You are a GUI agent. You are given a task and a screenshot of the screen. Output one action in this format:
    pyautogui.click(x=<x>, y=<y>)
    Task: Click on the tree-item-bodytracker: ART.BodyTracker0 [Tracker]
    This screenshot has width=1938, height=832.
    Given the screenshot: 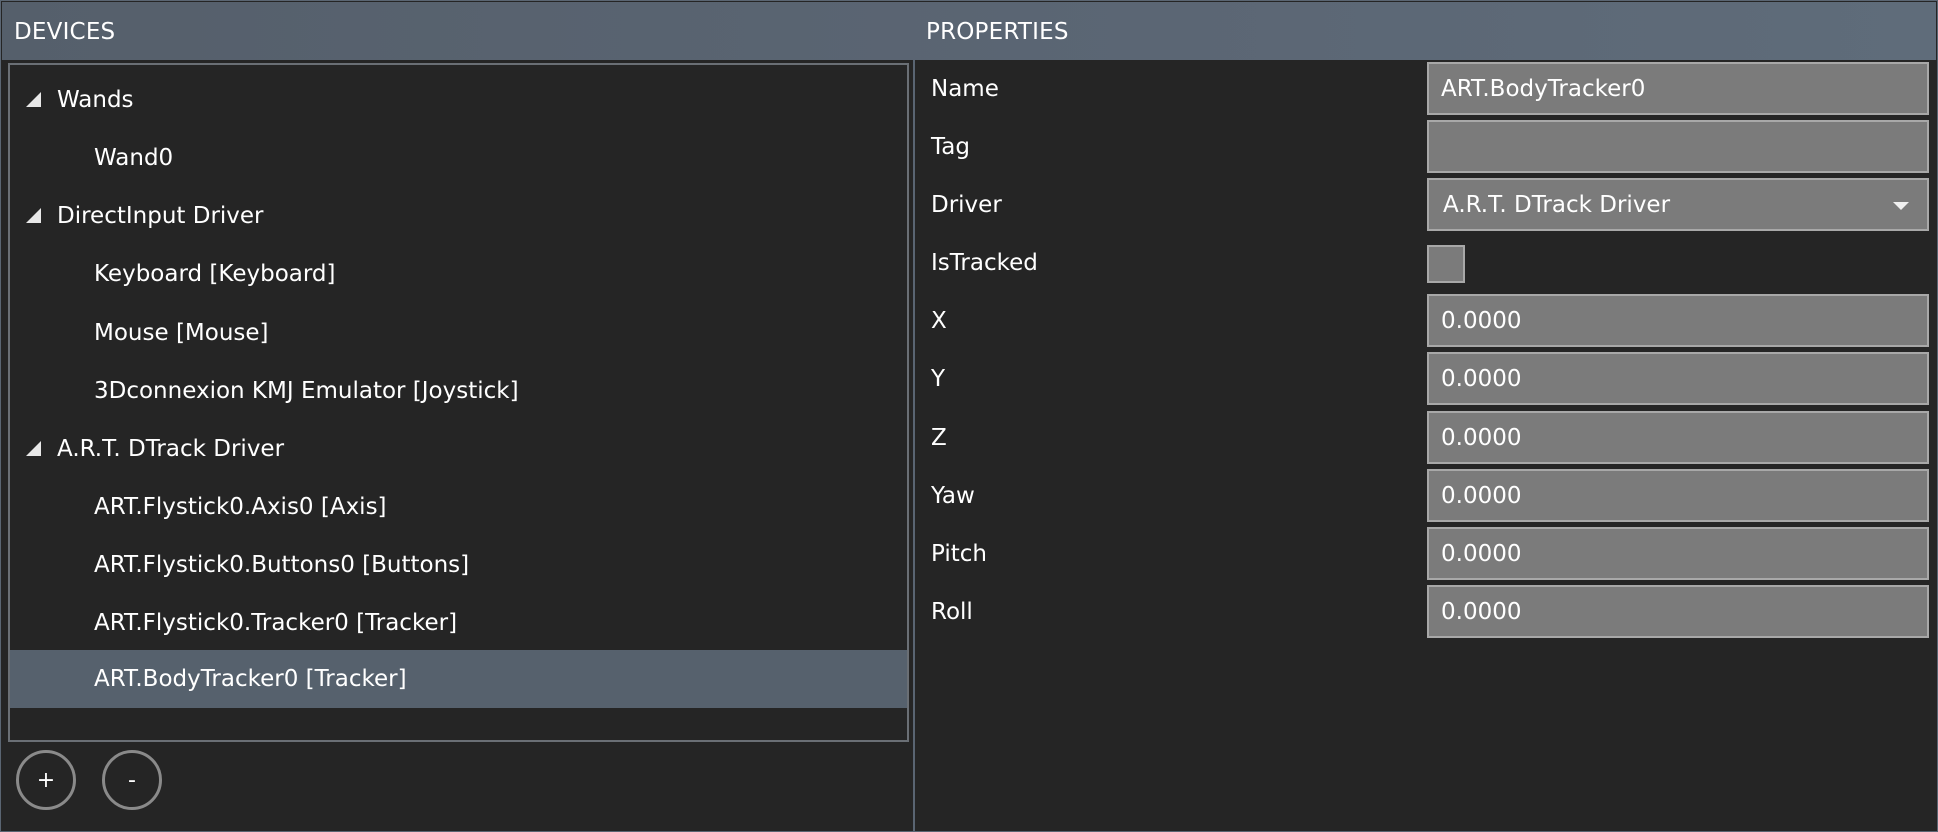 What is the action you would take?
    pyautogui.click(x=458, y=679)
    